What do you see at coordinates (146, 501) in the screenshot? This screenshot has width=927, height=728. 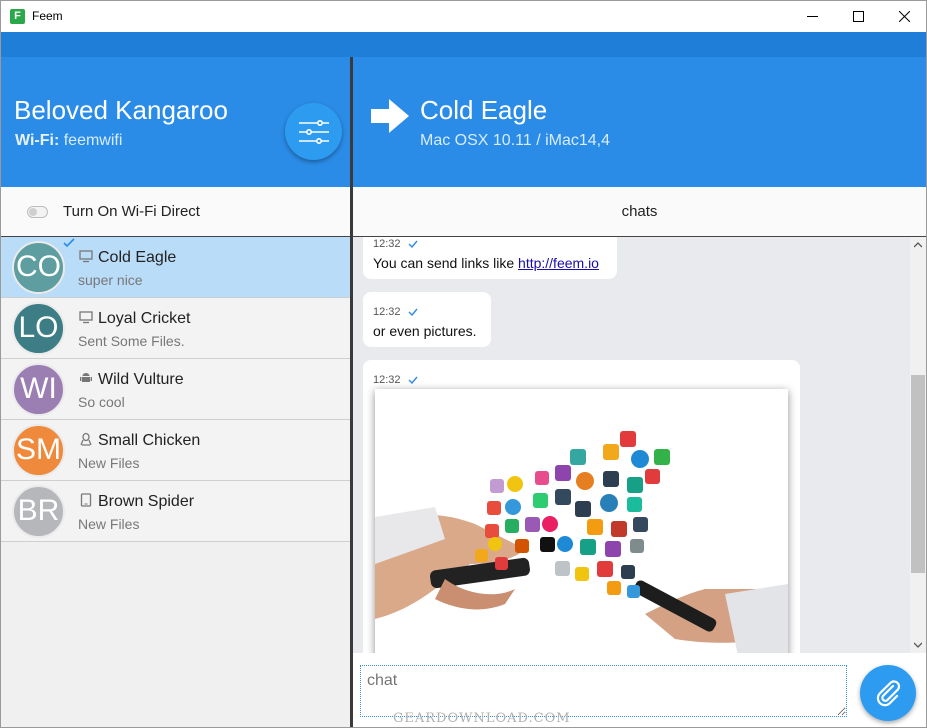 I see `peer-name: Brown Spider` at bounding box center [146, 501].